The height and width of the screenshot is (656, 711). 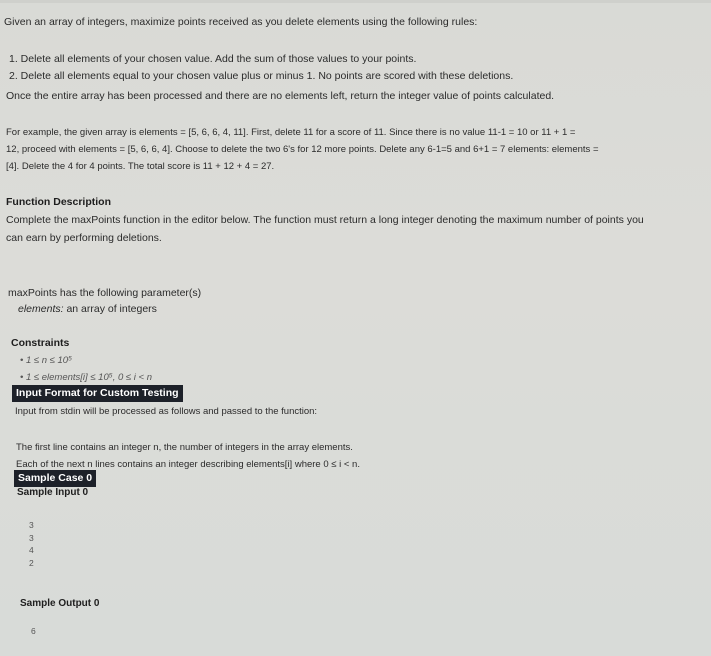 What do you see at coordinates (97, 393) in the screenshot?
I see `input-format-badge: Input Format for Custom Testing` at bounding box center [97, 393].